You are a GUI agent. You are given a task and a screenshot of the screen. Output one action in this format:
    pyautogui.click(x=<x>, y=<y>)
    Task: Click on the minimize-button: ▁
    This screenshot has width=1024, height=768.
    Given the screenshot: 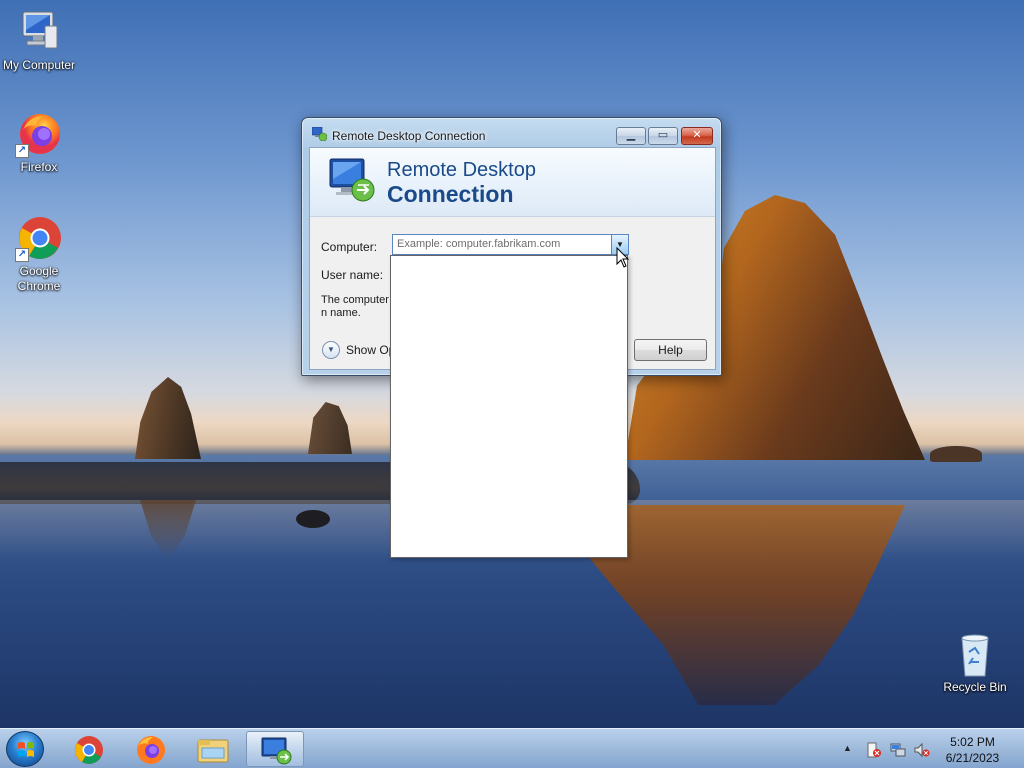 What is the action you would take?
    pyautogui.click(x=631, y=136)
    